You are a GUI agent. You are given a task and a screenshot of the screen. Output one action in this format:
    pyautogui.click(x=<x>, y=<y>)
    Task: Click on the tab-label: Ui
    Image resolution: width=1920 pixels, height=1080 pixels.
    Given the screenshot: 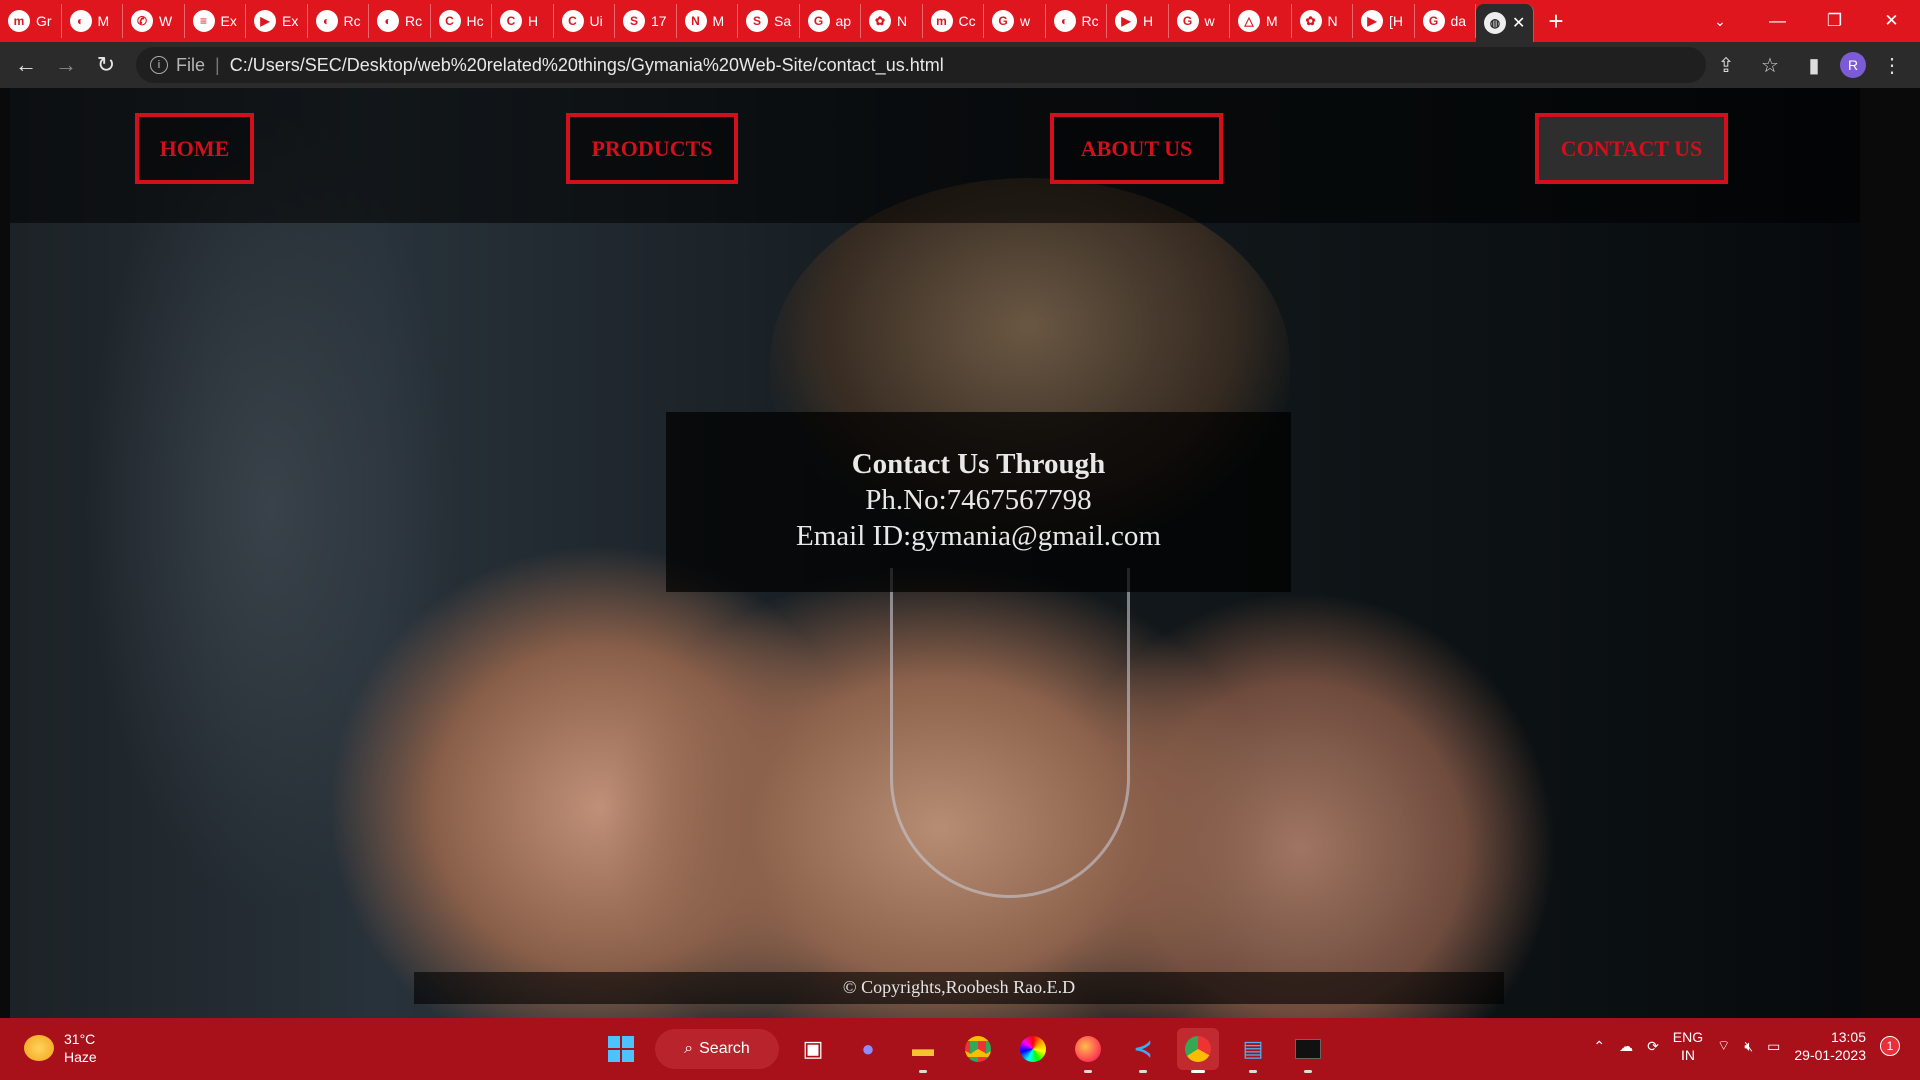 What is the action you would take?
    pyautogui.click(x=596, y=21)
    